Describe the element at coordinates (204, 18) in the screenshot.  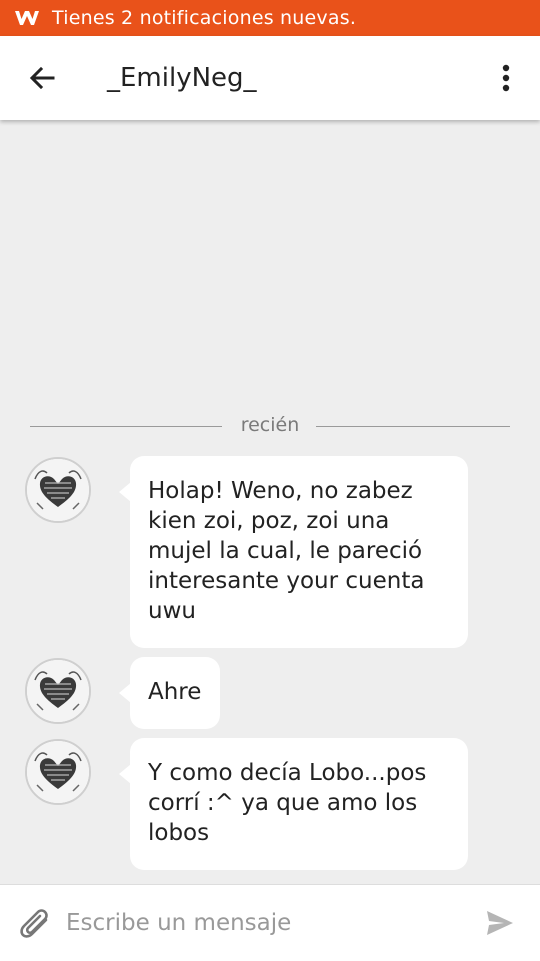
I see `notification-text: Tienes 2 notificaciones nuevas.` at that location.